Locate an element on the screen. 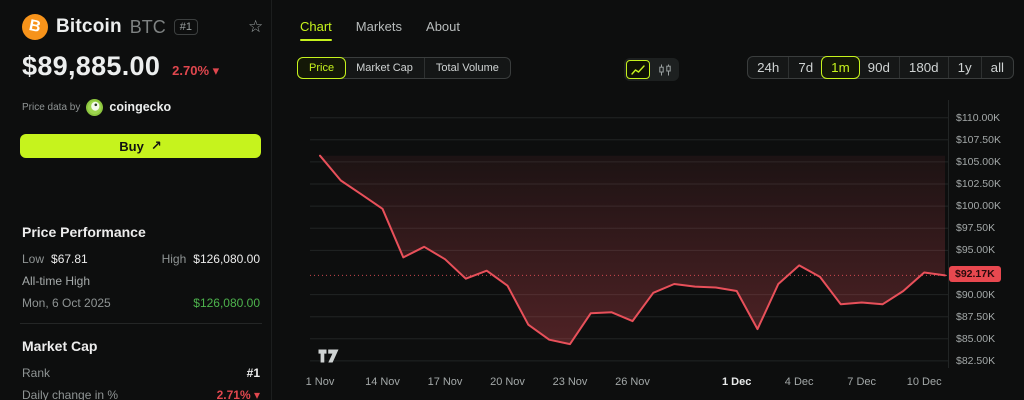  line-chart-icon is located at coordinates (638, 69).